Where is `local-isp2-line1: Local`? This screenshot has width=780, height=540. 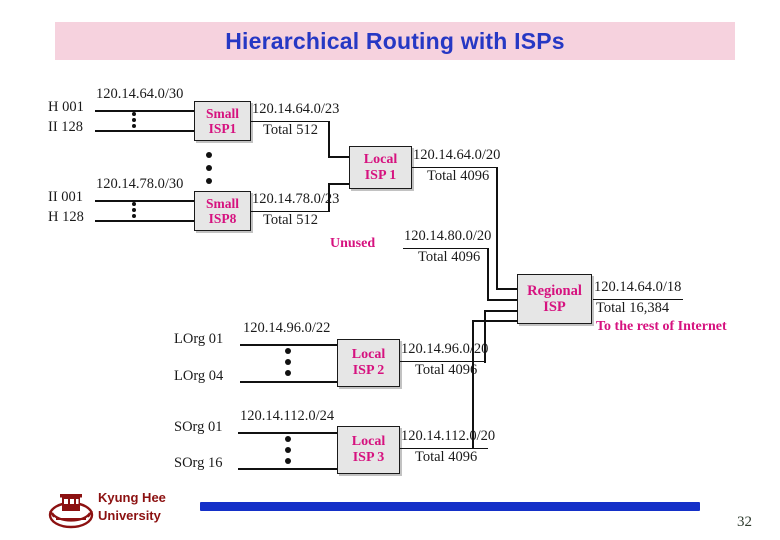 local-isp2-line1: Local is located at coordinates (368, 355).